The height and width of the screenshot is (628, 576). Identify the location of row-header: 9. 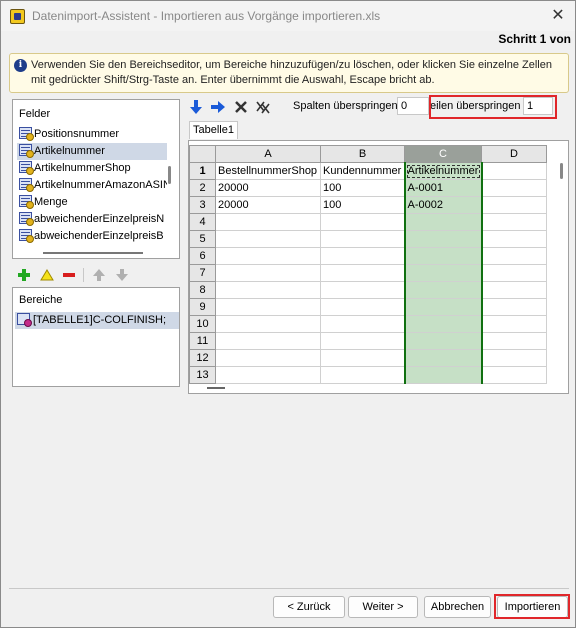
(202, 307).